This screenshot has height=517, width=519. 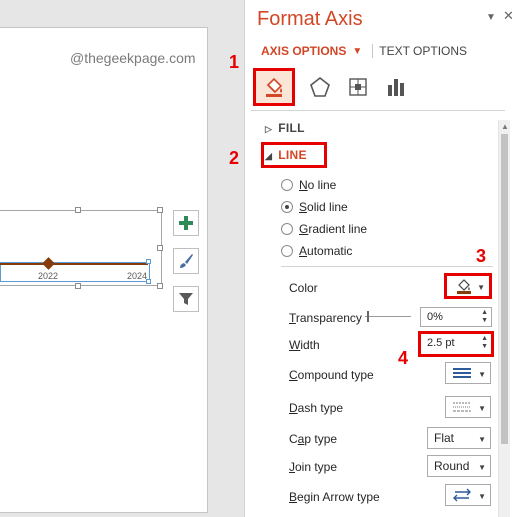 I want to click on dash-lines-icon, so click(x=462, y=407).